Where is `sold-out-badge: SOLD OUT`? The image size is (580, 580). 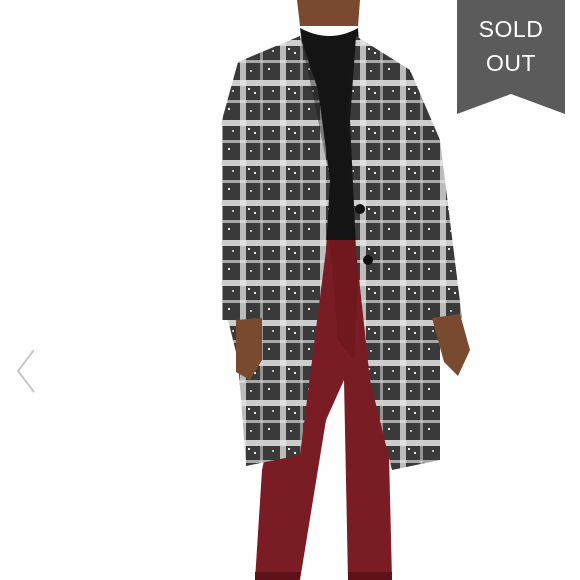
sold-out-badge: SOLD OUT is located at coordinates (511, 57).